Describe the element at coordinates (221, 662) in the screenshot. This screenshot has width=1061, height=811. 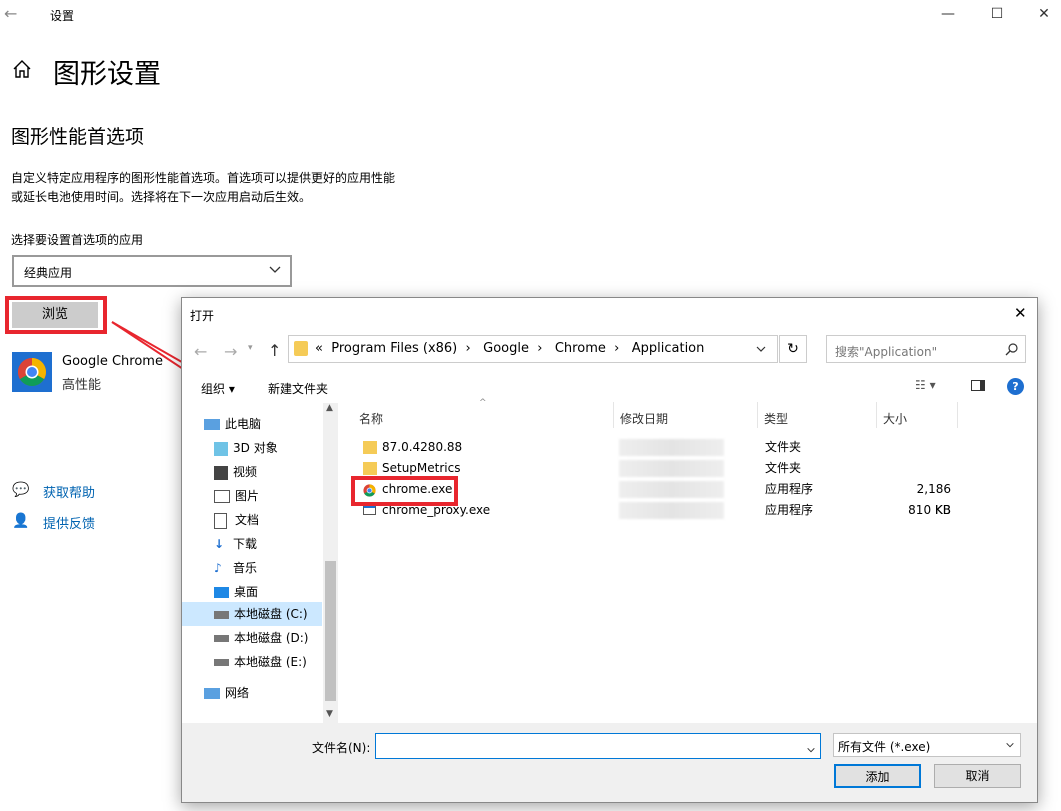
I see `drive-e-icon` at that location.